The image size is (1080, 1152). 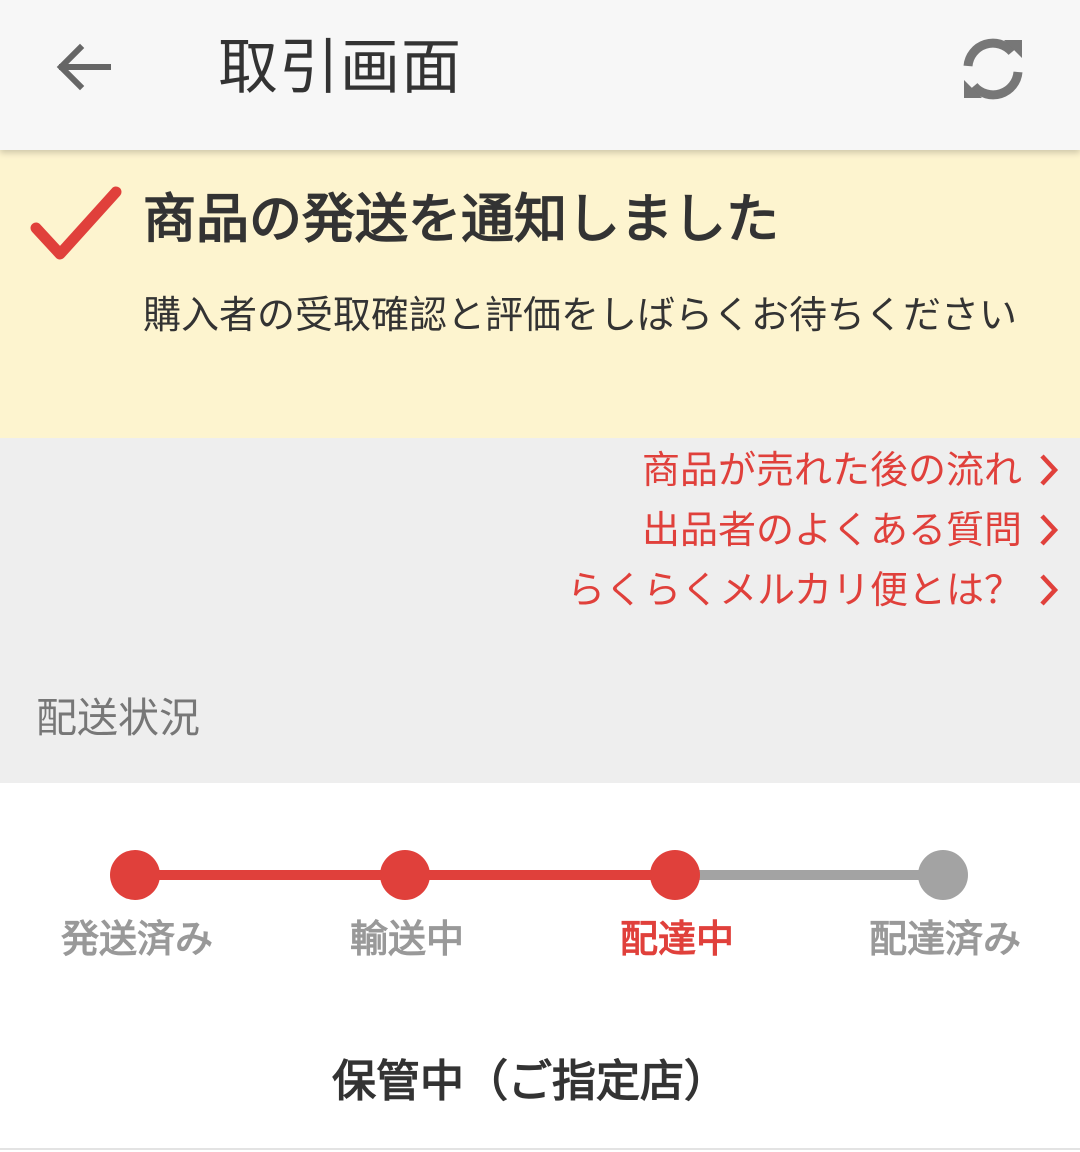 What do you see at coordinates (406, 939) in the screenshot?
I see `step-label-in-transit: 輸送中` at bounding box center [406, 939].